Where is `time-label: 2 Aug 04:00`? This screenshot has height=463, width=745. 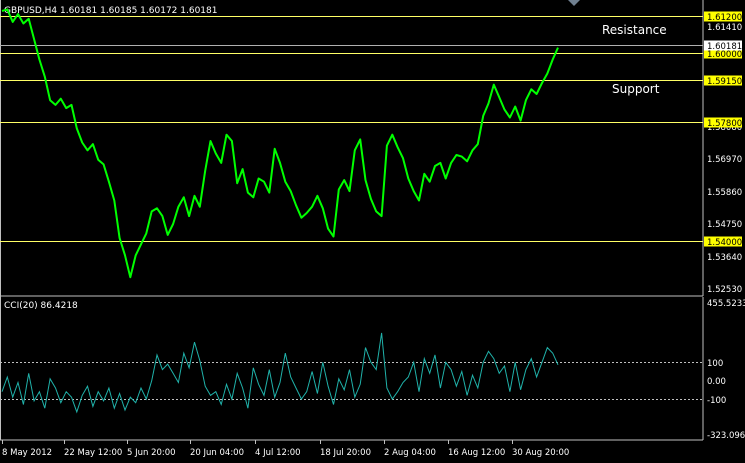
time-label: 2 Aug 04:00 is located at coordinates (410, 453).